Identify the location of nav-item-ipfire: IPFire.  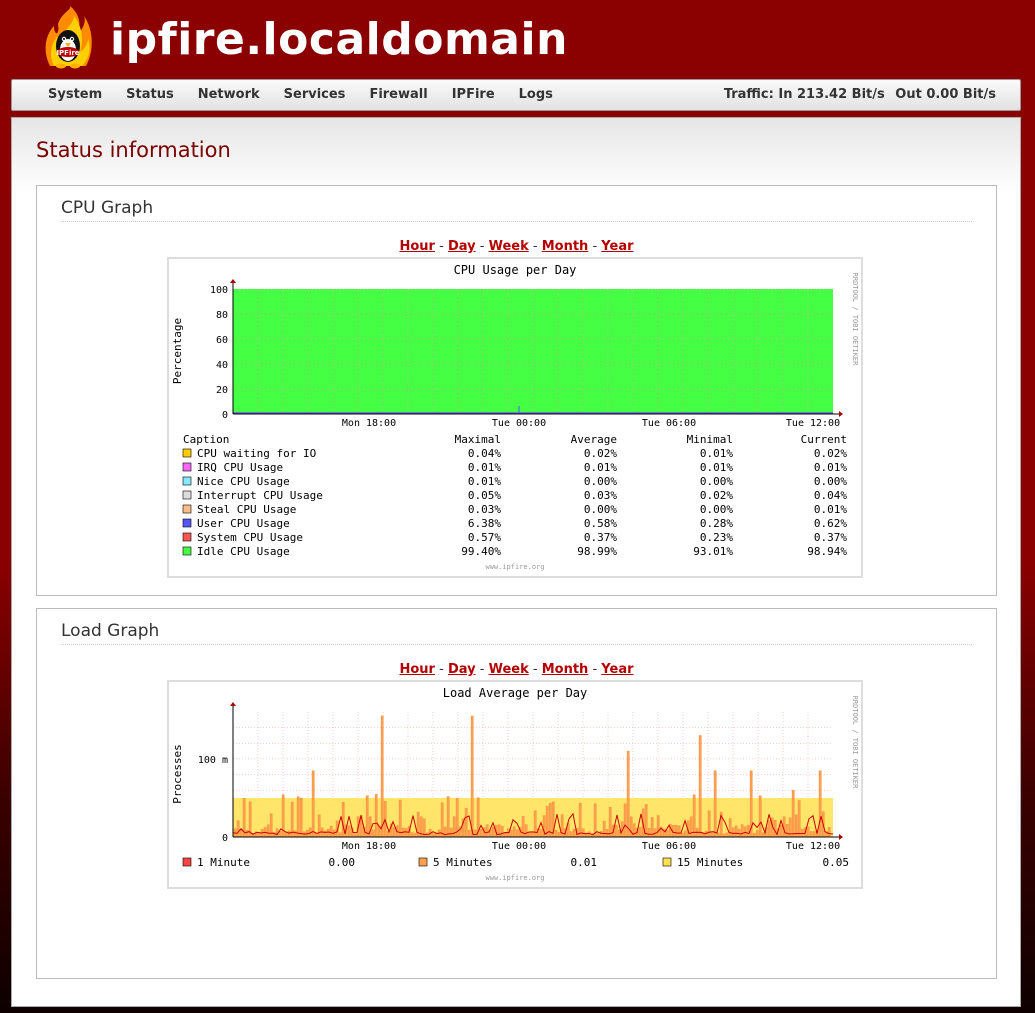
(473, 95).